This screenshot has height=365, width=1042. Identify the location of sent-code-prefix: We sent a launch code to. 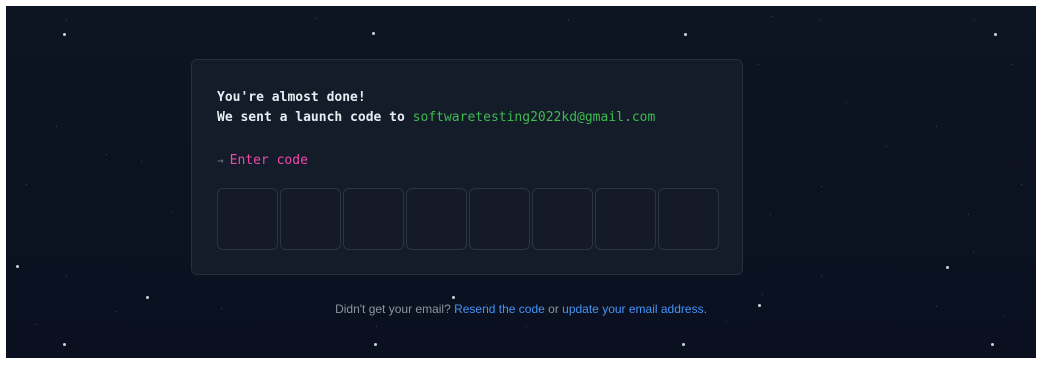
(315, 117).